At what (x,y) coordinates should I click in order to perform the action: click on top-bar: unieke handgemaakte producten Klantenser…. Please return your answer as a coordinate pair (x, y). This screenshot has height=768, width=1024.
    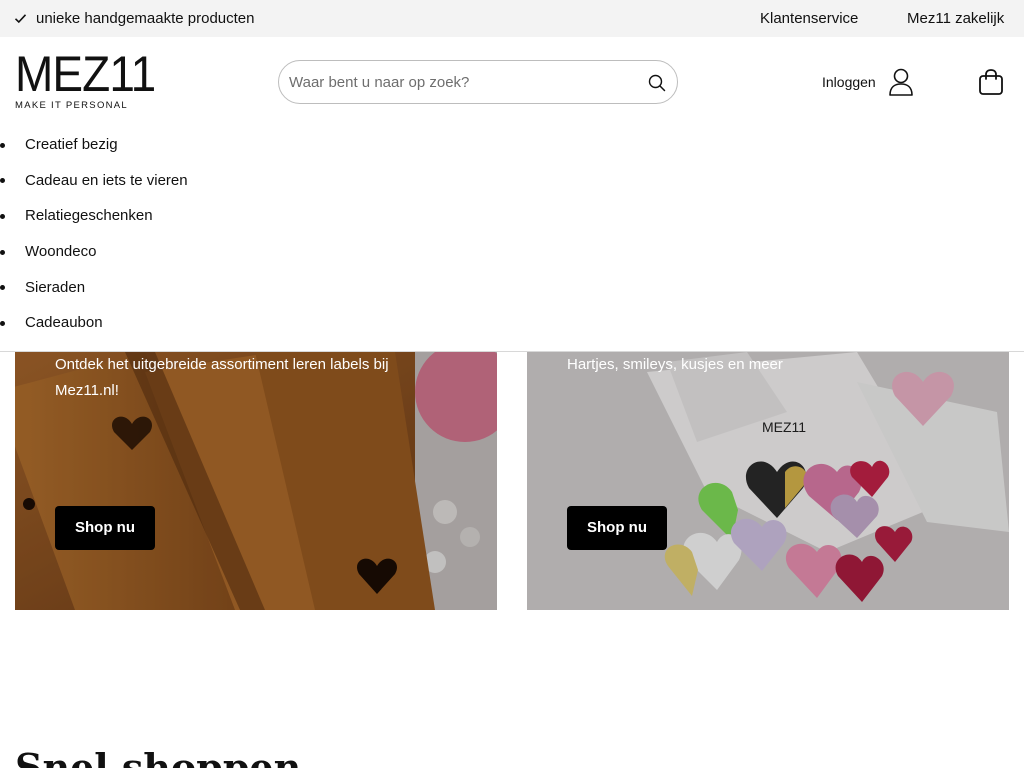
    Looking at the image, I should click on (512, 18).